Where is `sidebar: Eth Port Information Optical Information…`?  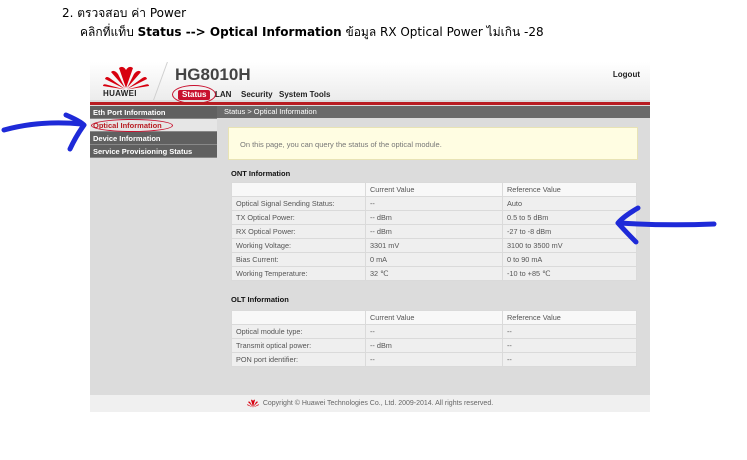 sidebar: Eth Port Information Optical Information… is located at coordinates (153, 132).